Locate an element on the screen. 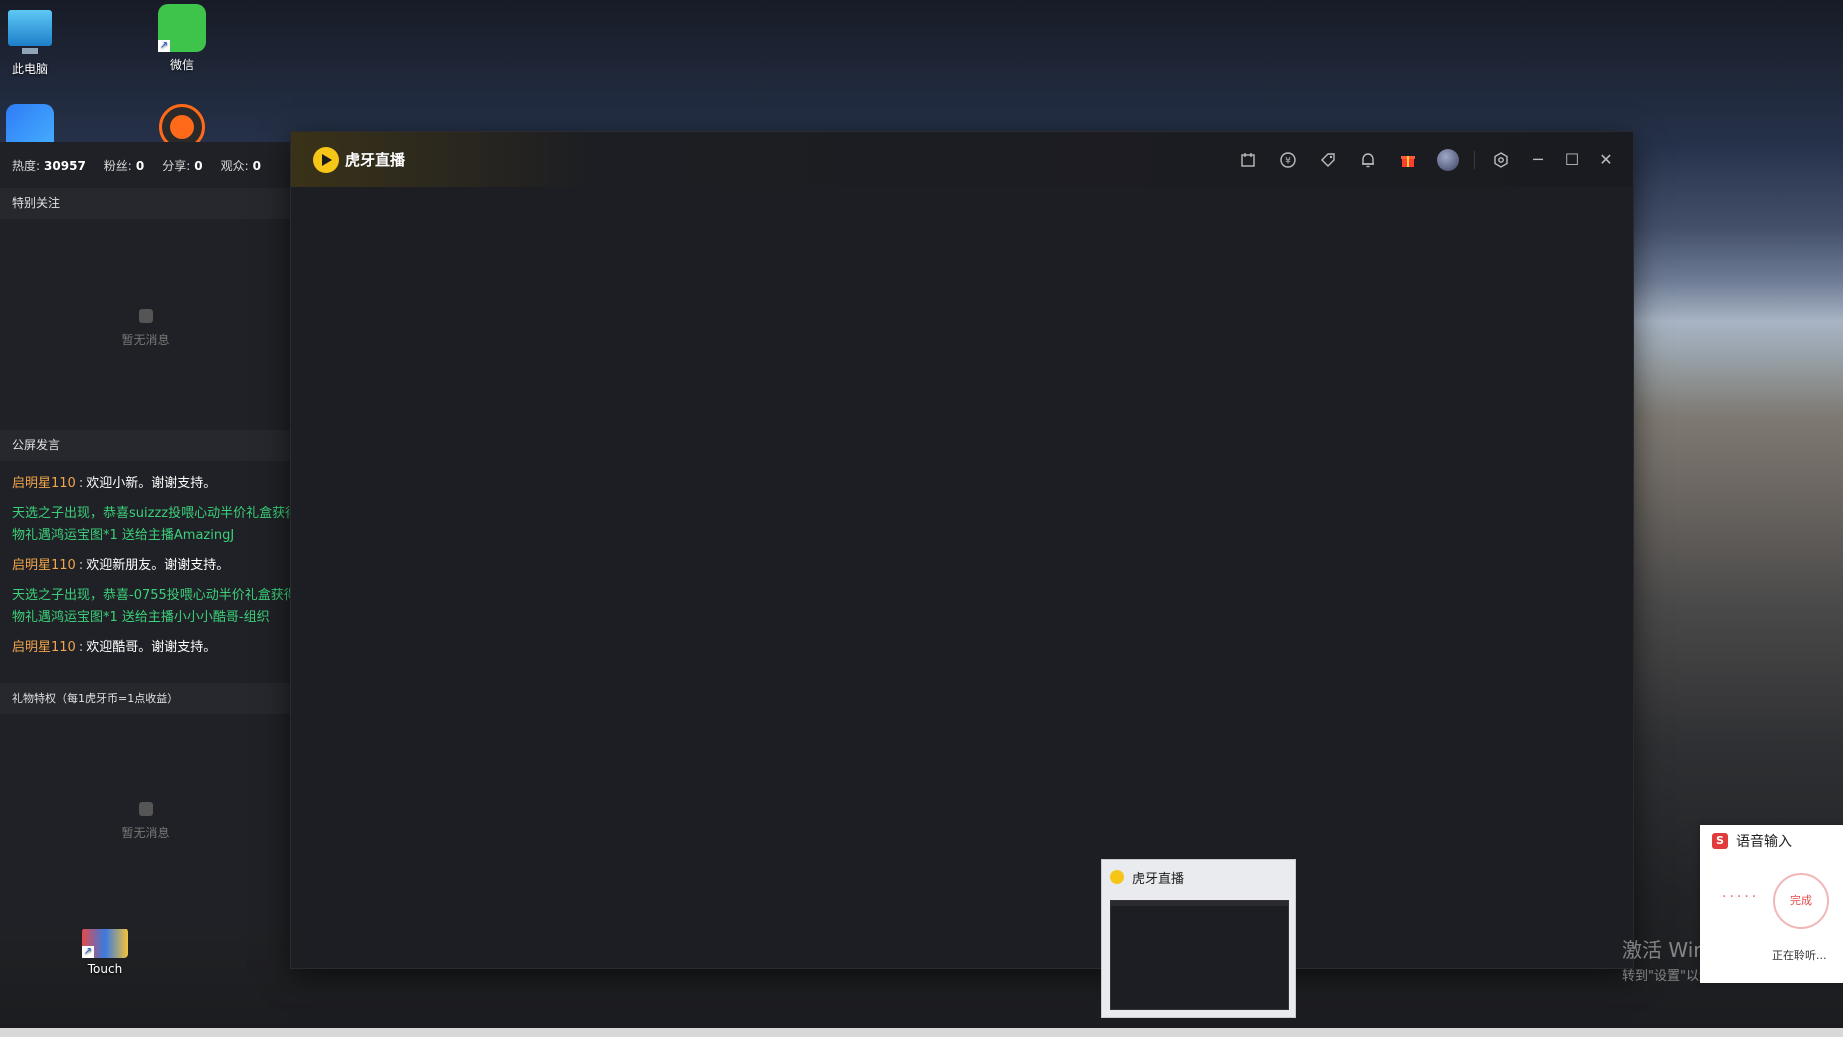 This screenshot has height=1037, width=1843. chat-message: 启明星110: 欢迎小新。谢谢支持。 is located at coordinates (114, 483).